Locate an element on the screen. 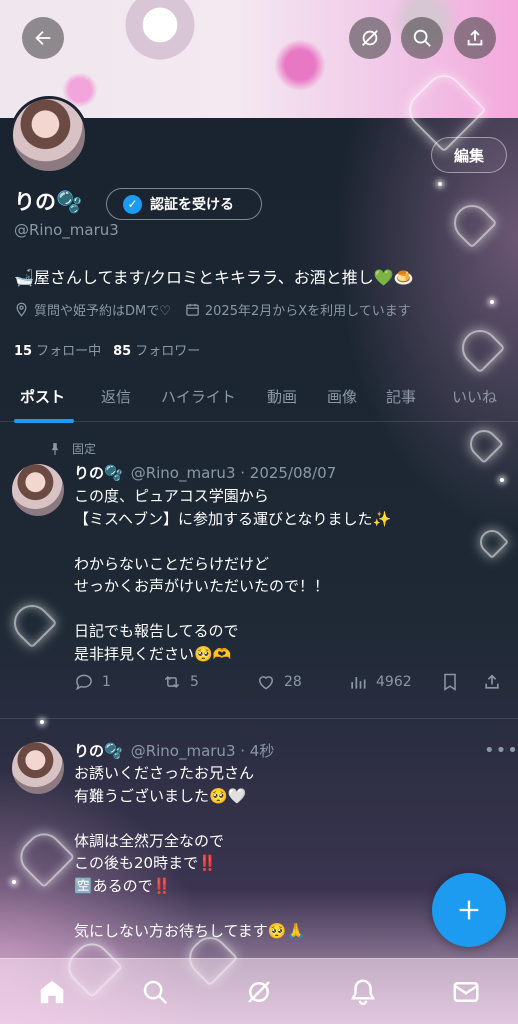  tab-posts: ポスト is located at coordinates (42, 396).